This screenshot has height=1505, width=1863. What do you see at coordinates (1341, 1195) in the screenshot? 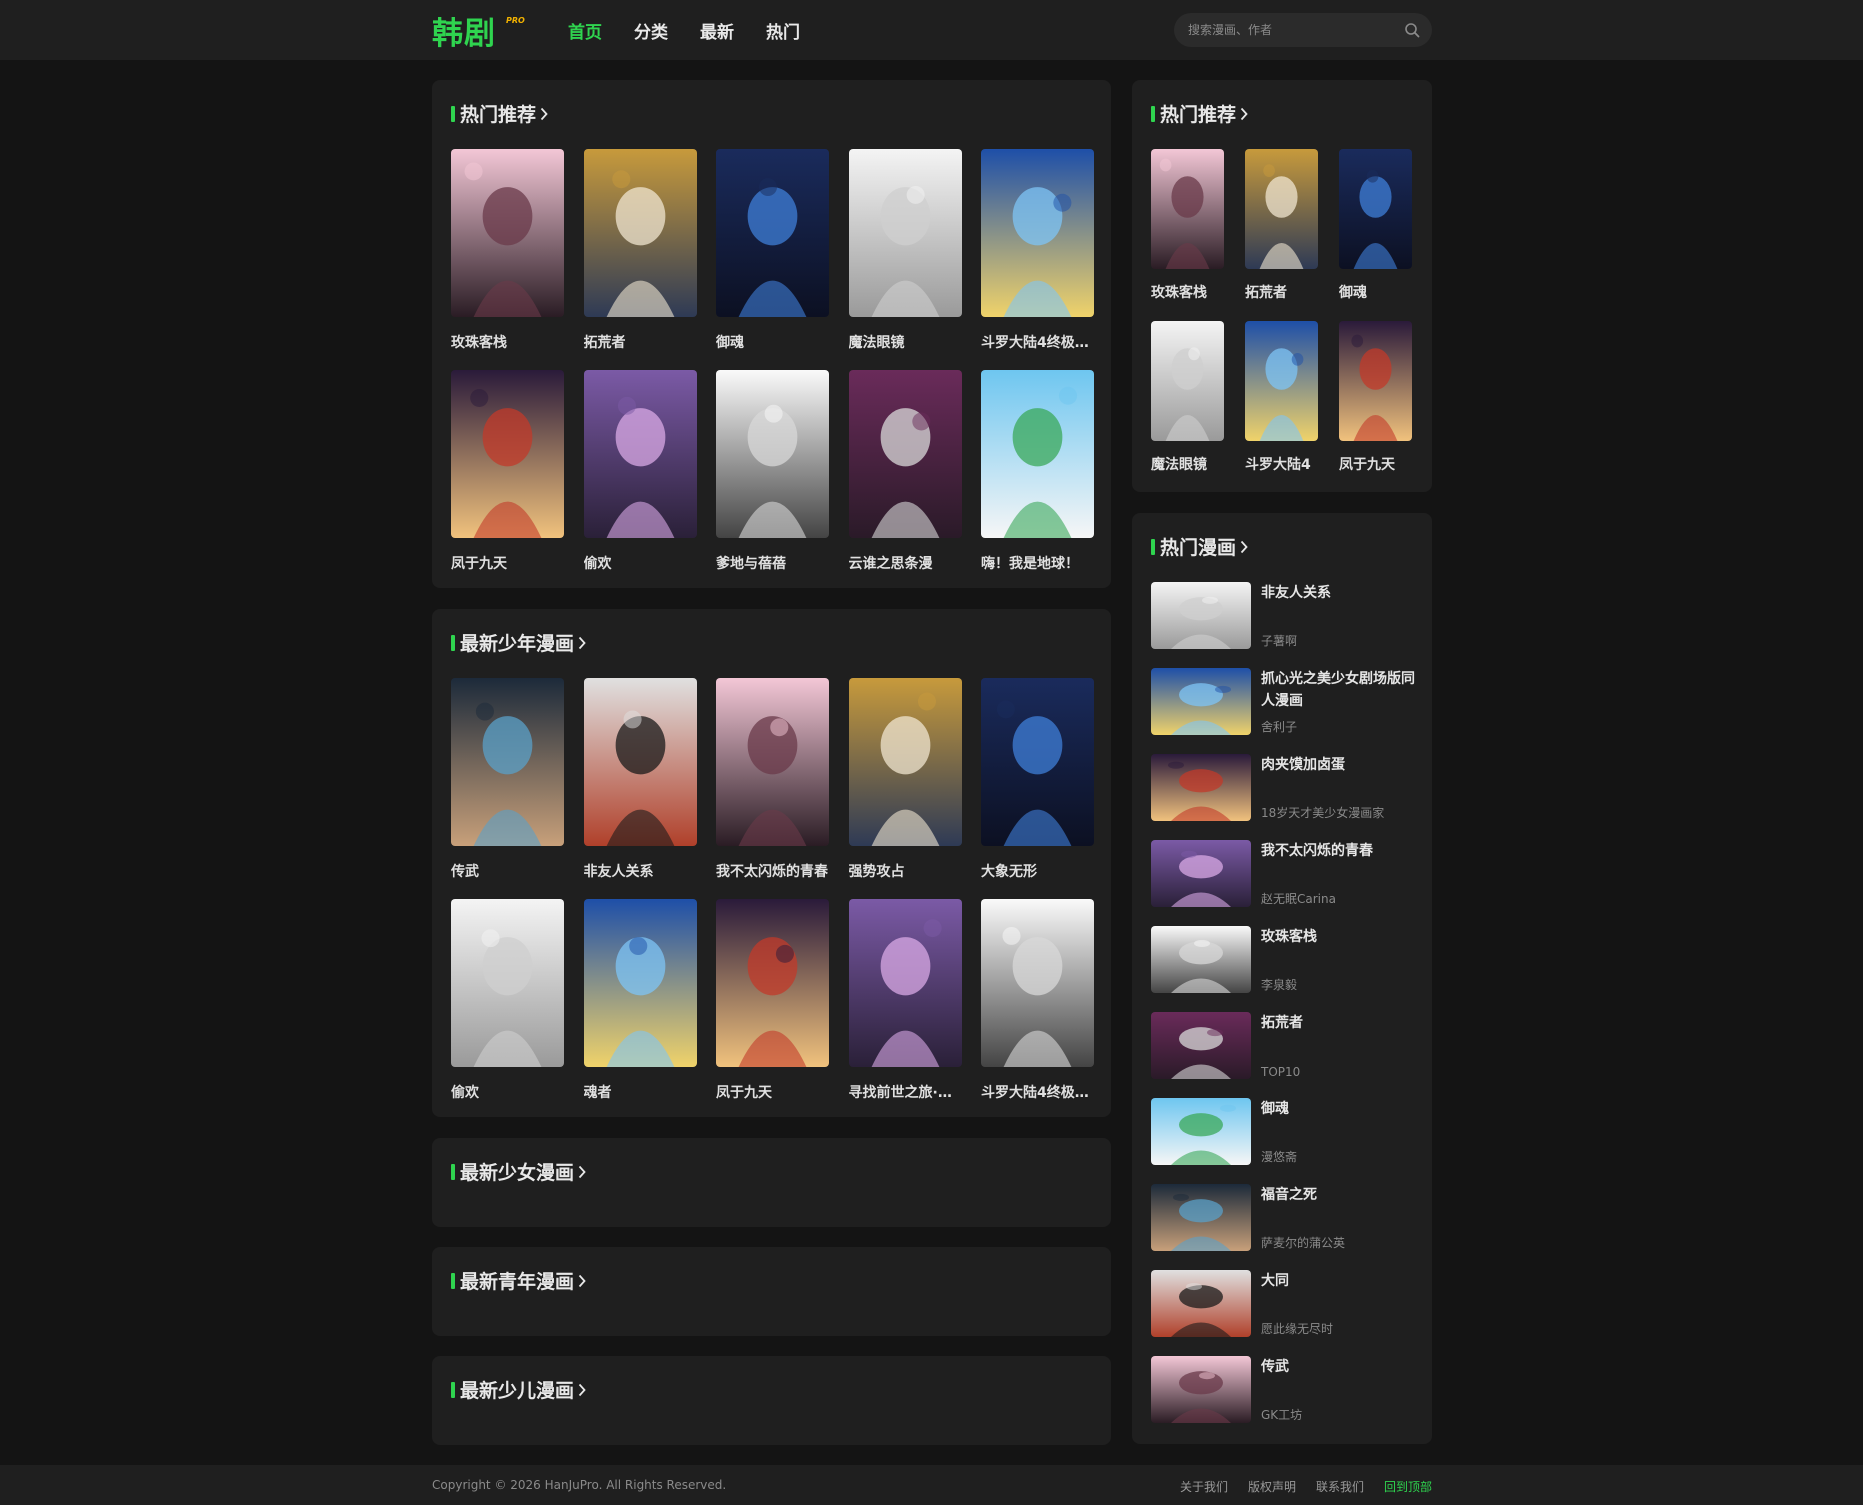
I see `comic-title: 福音之死` at bounding box center [1341, 1195].